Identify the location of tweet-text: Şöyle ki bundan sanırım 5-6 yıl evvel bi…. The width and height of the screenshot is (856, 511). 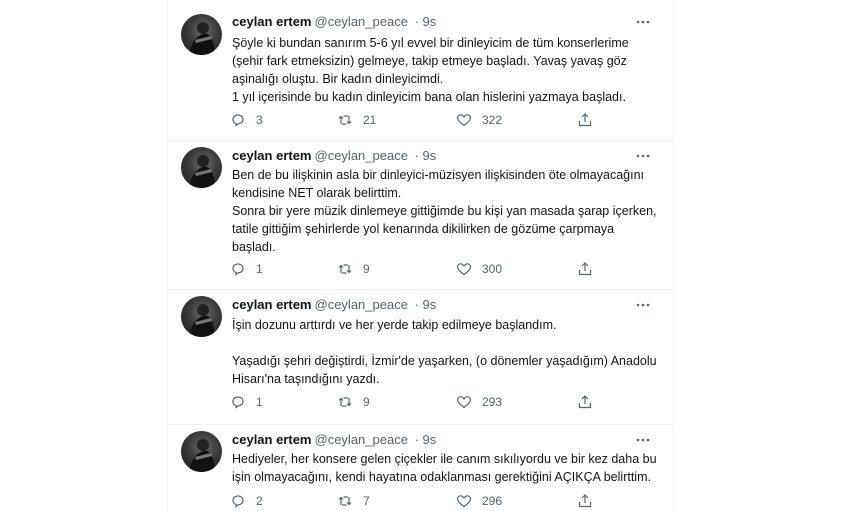
(430, 70).